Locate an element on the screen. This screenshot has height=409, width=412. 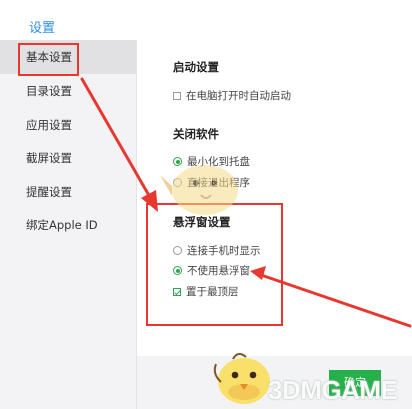
watermark-part-a: 3DM is located at coordinates (295, 390).